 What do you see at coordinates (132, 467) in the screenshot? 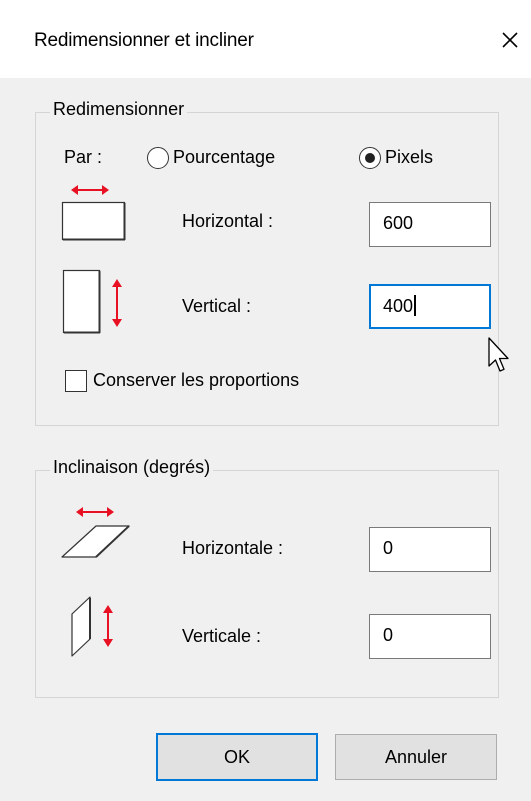
I see `skew-legend: Inclinaison (degrés)` at bounding box center [132, 467].